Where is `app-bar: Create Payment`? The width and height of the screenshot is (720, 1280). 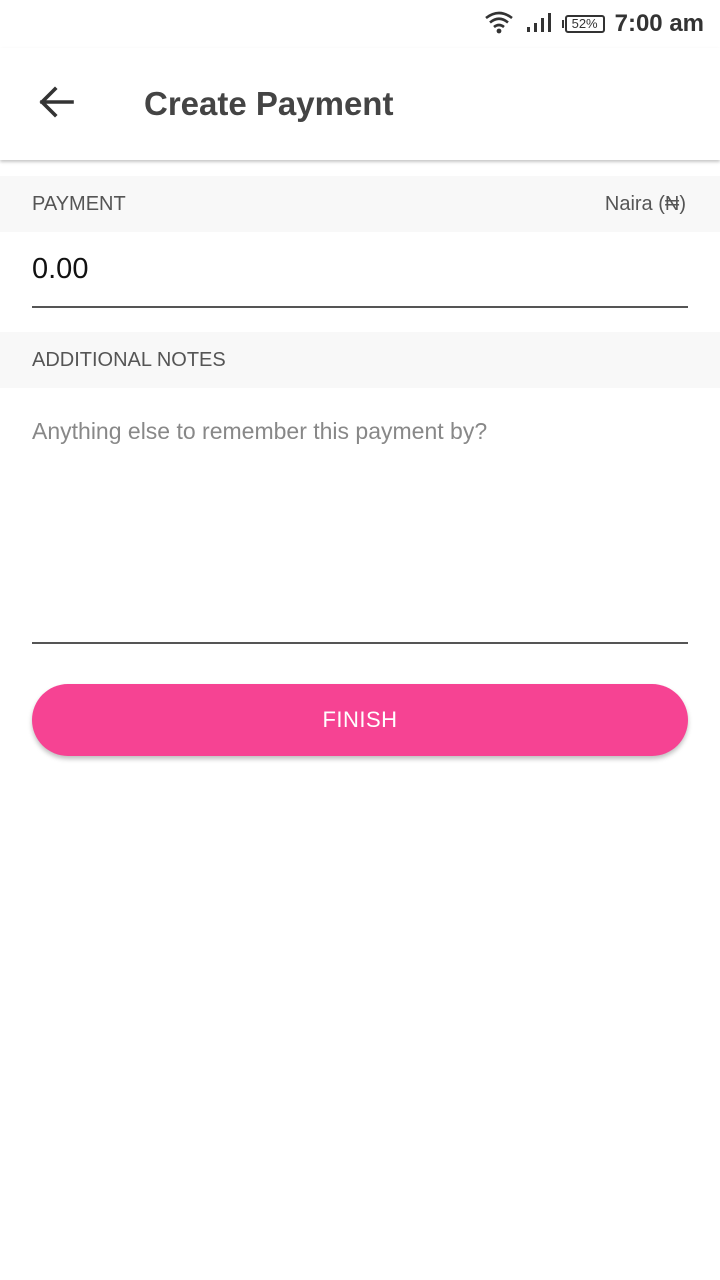 app-bar: Create Payment is located at coordinates (360, 104).